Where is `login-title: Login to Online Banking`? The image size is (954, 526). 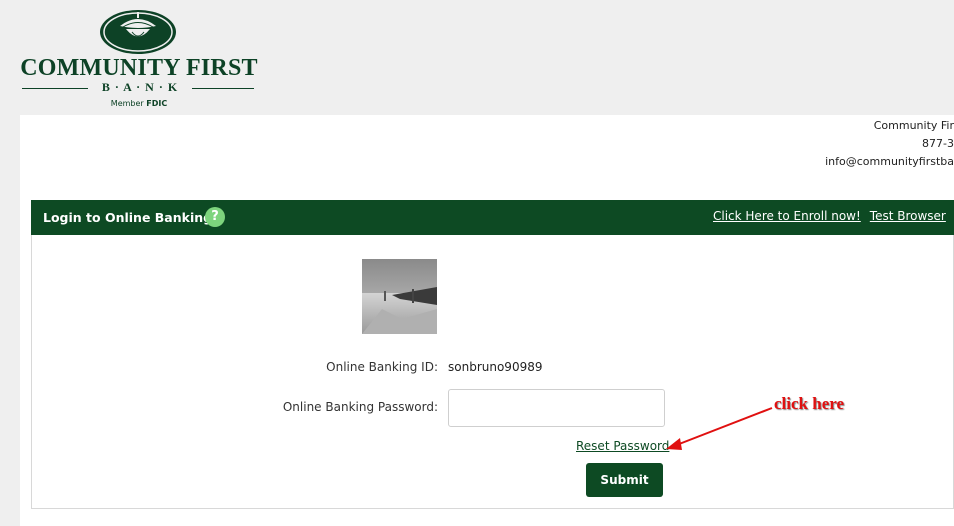
login-title: Login to Online Banking is located at coordinates (128, 217).